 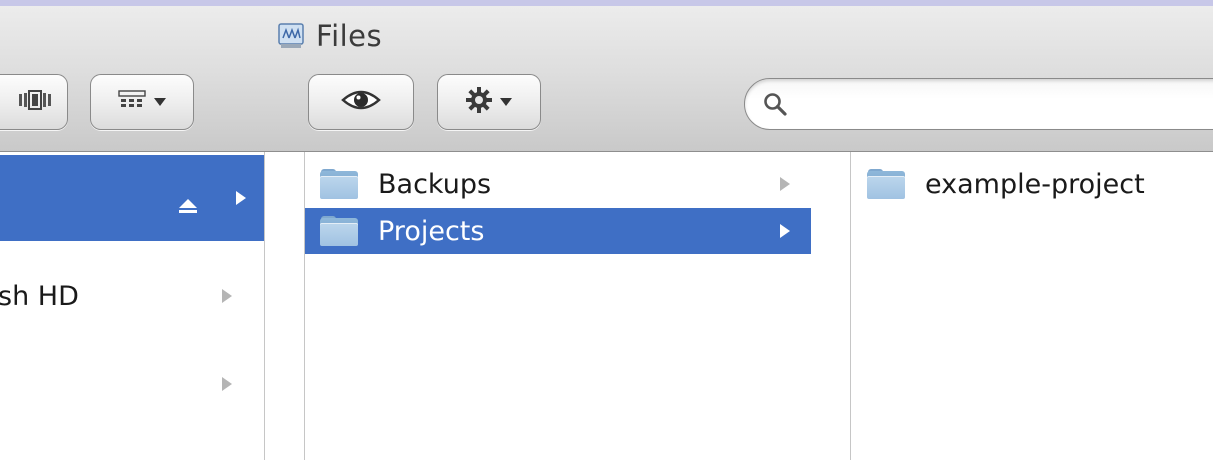 What do you see at coordinates (479, 102) in the screenshot?
I see `gear-icon` at bounding box center [479, 102].